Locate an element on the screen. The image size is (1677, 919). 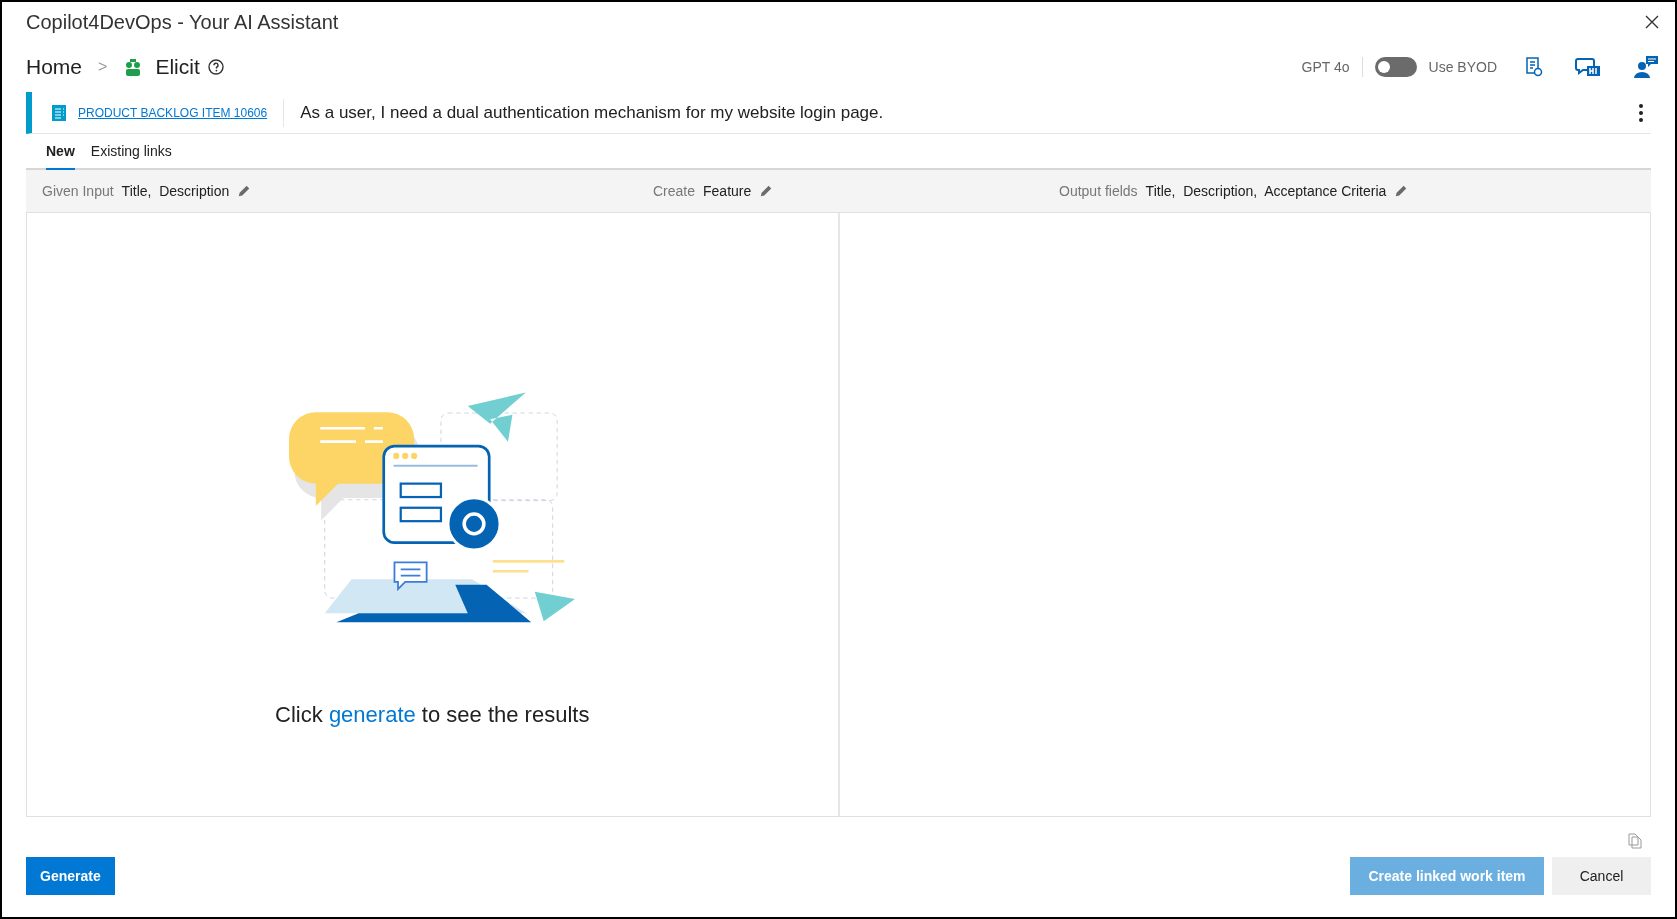
config-value: Feature is located at coordinates (727, 191).